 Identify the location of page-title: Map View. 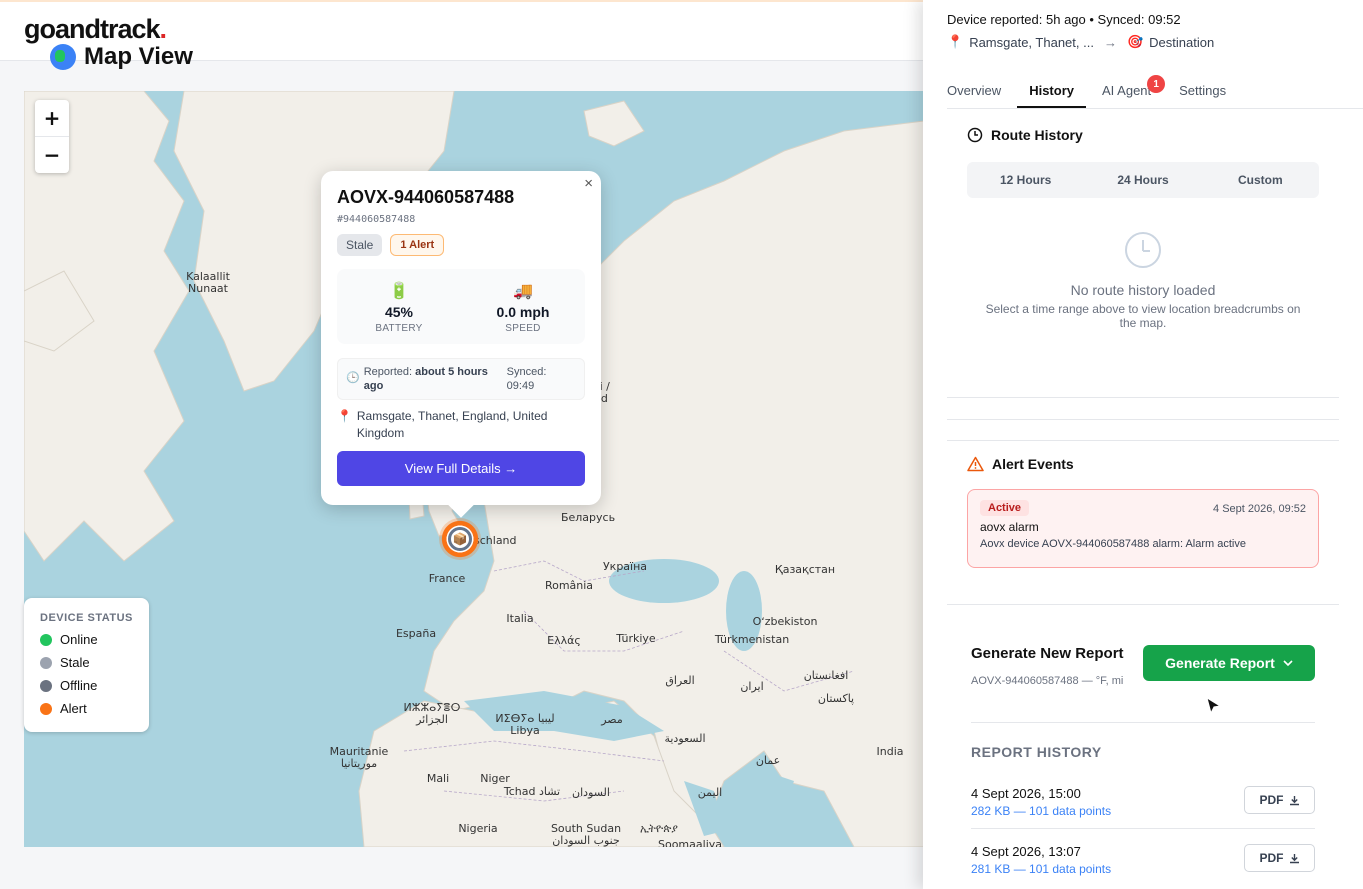
(121, 57).